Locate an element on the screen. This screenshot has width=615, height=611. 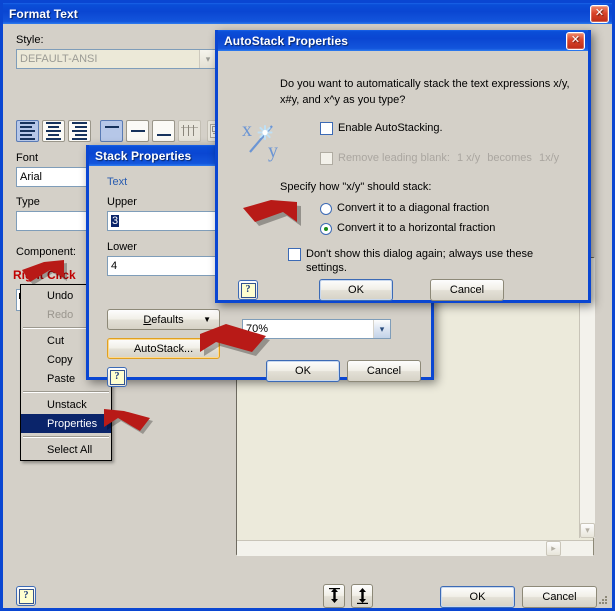
tab-stops-button is located at coordinates (189, 131).